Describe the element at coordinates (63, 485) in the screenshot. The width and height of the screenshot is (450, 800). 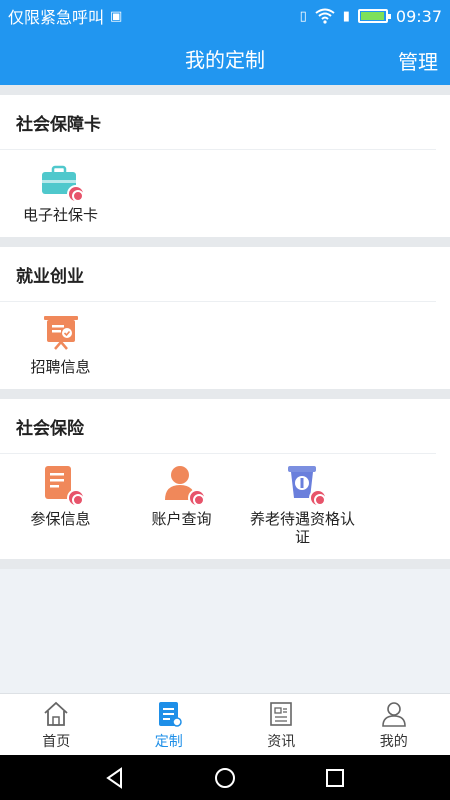
I see `insurance-info-icon` at that location.